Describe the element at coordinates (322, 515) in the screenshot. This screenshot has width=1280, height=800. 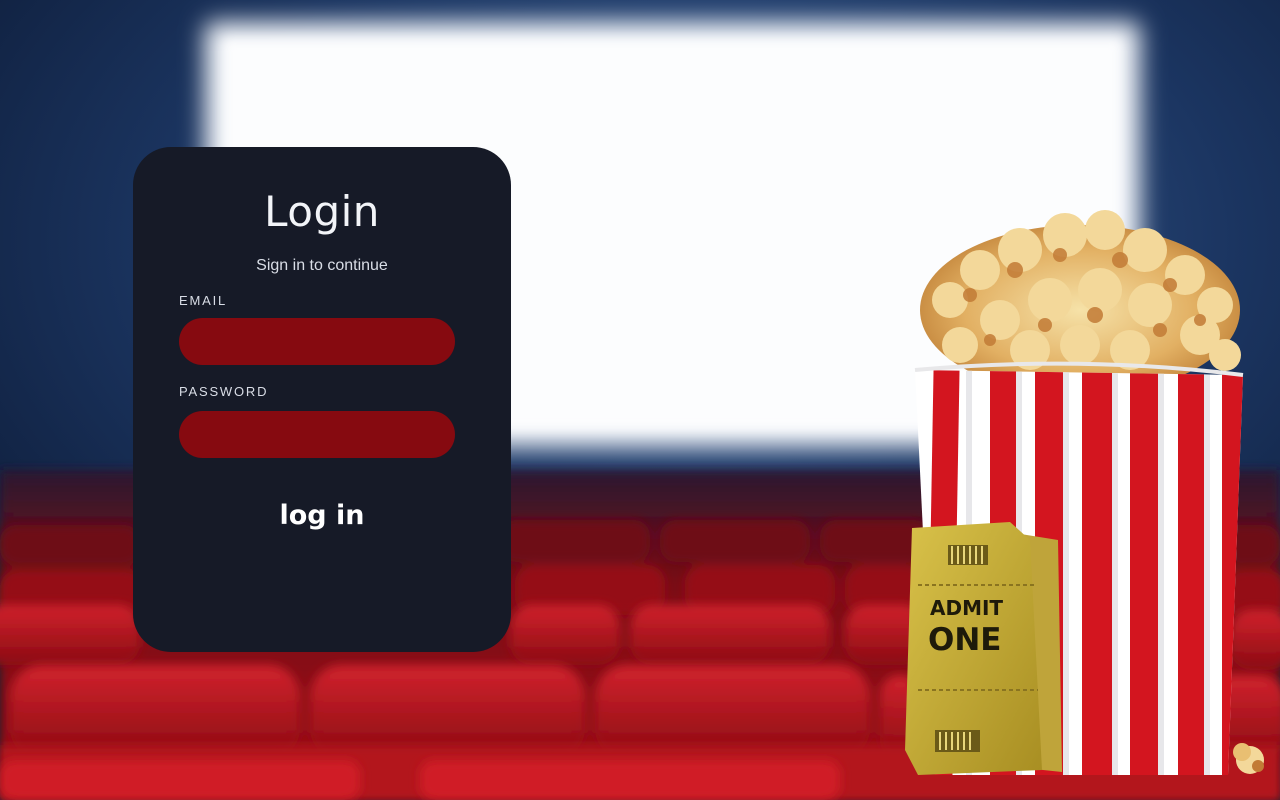
I see `login-button: log in` at that location.